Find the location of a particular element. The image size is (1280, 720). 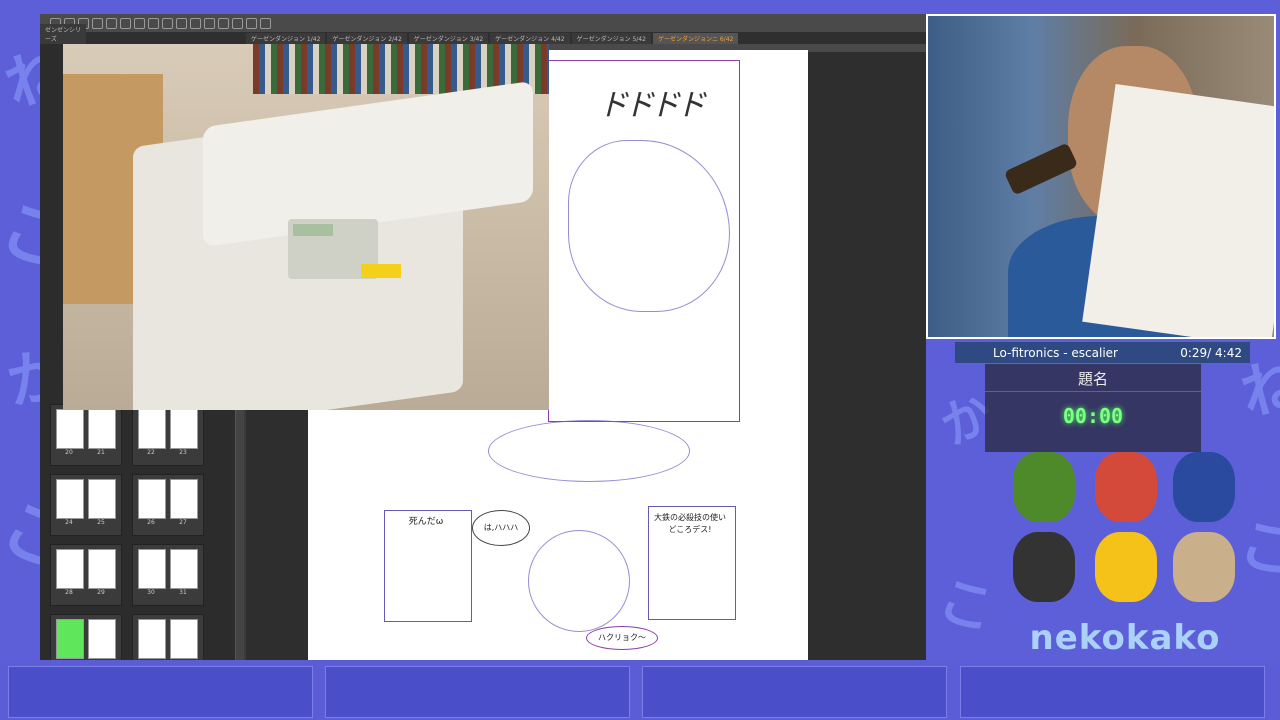

now-playing-bar: Lo-fitronics - escalier 0:29/ 4:42 is located at coordinates (1102, 352).